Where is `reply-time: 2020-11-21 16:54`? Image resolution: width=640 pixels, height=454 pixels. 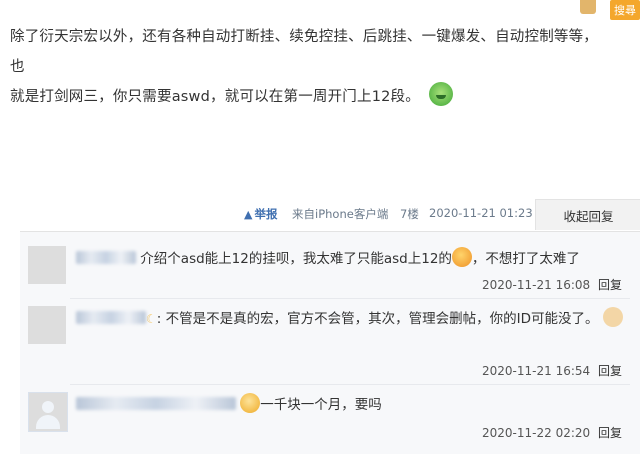 reply-time: 2020-11-21 16:54 is located at coordinates (536, 371).